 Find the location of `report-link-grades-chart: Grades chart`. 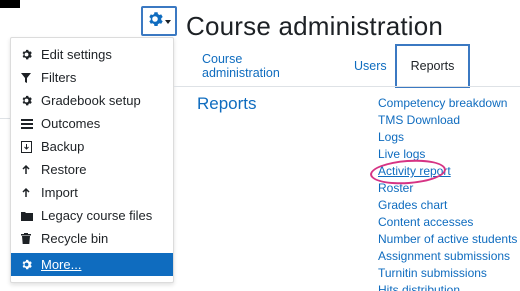

report-link-grades-chart: Grades chart is located at coordinates (449, 205).